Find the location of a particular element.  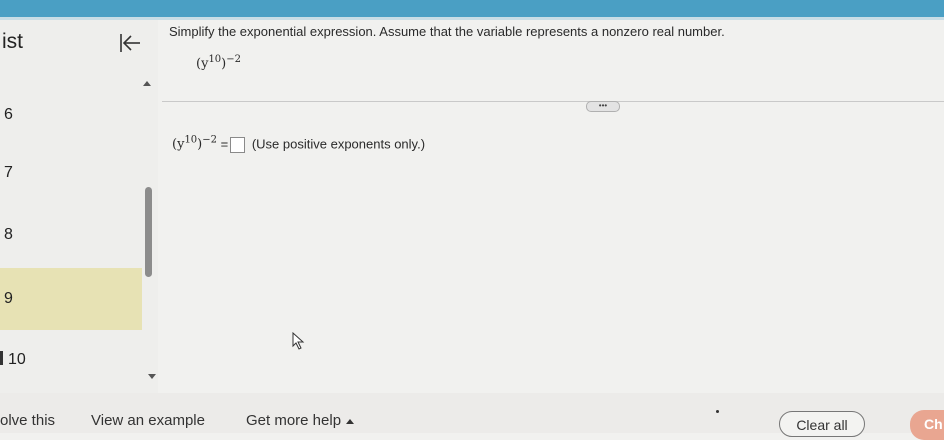

answer-row: (y10)−2 = (Use positive exponents only.) is located at coordinates (298, 144).